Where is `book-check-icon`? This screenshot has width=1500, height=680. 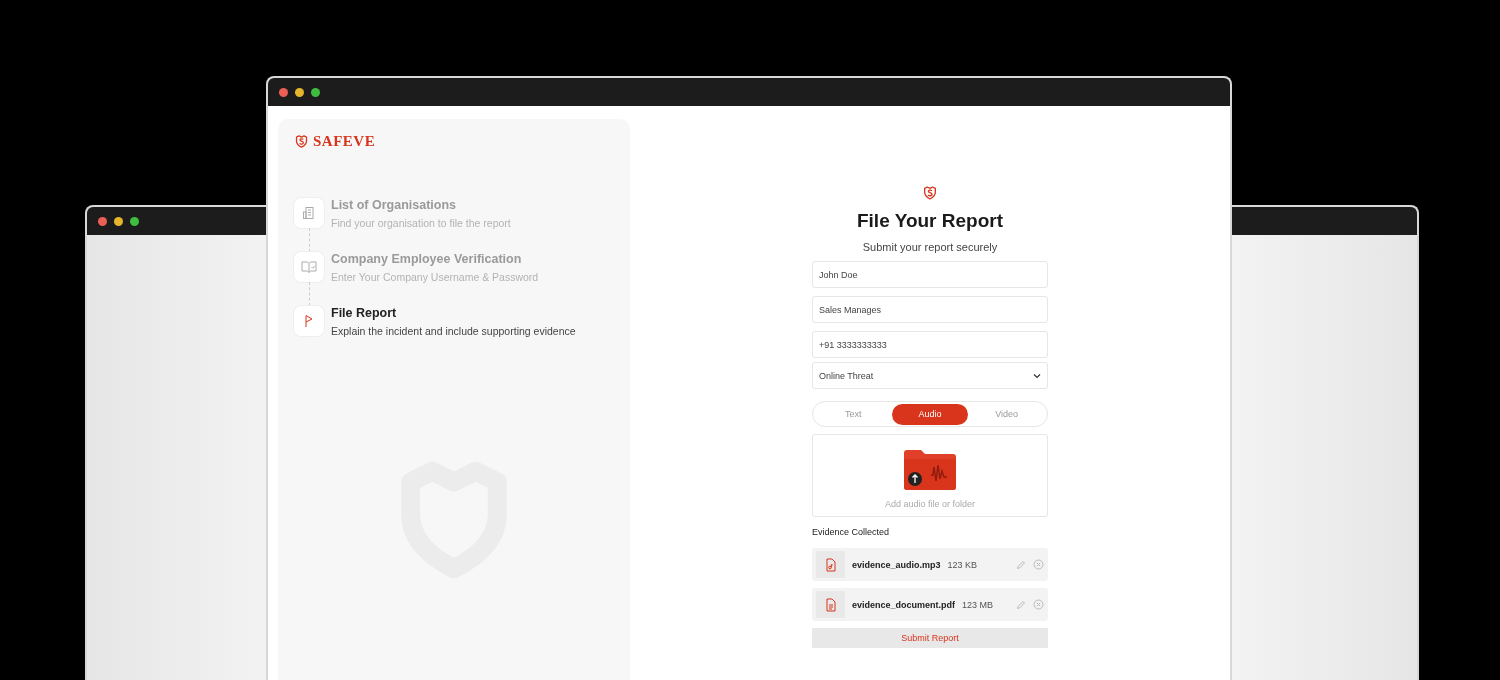
book-check-icon is located at coordinates (309, 267).